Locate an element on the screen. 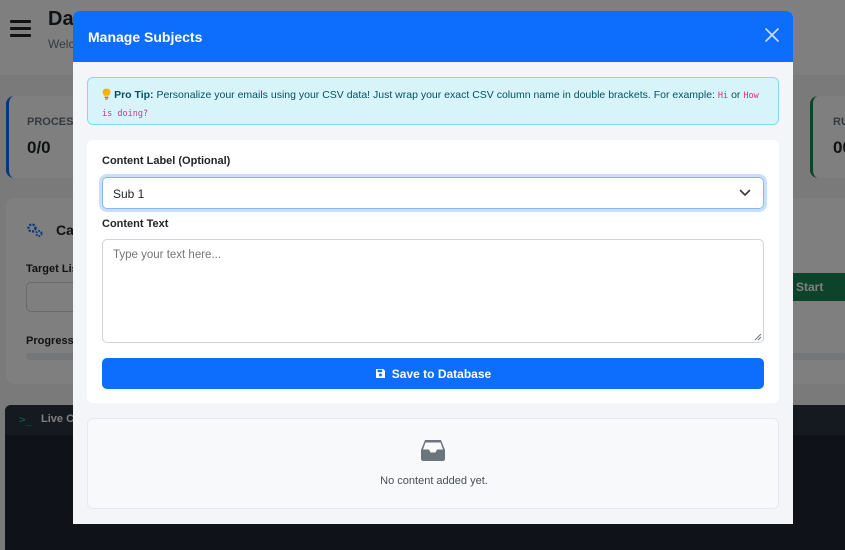 This screenshot has width=845, height=550. content-list-empty-state: No content added yet. is located at coordinates (433, 463).